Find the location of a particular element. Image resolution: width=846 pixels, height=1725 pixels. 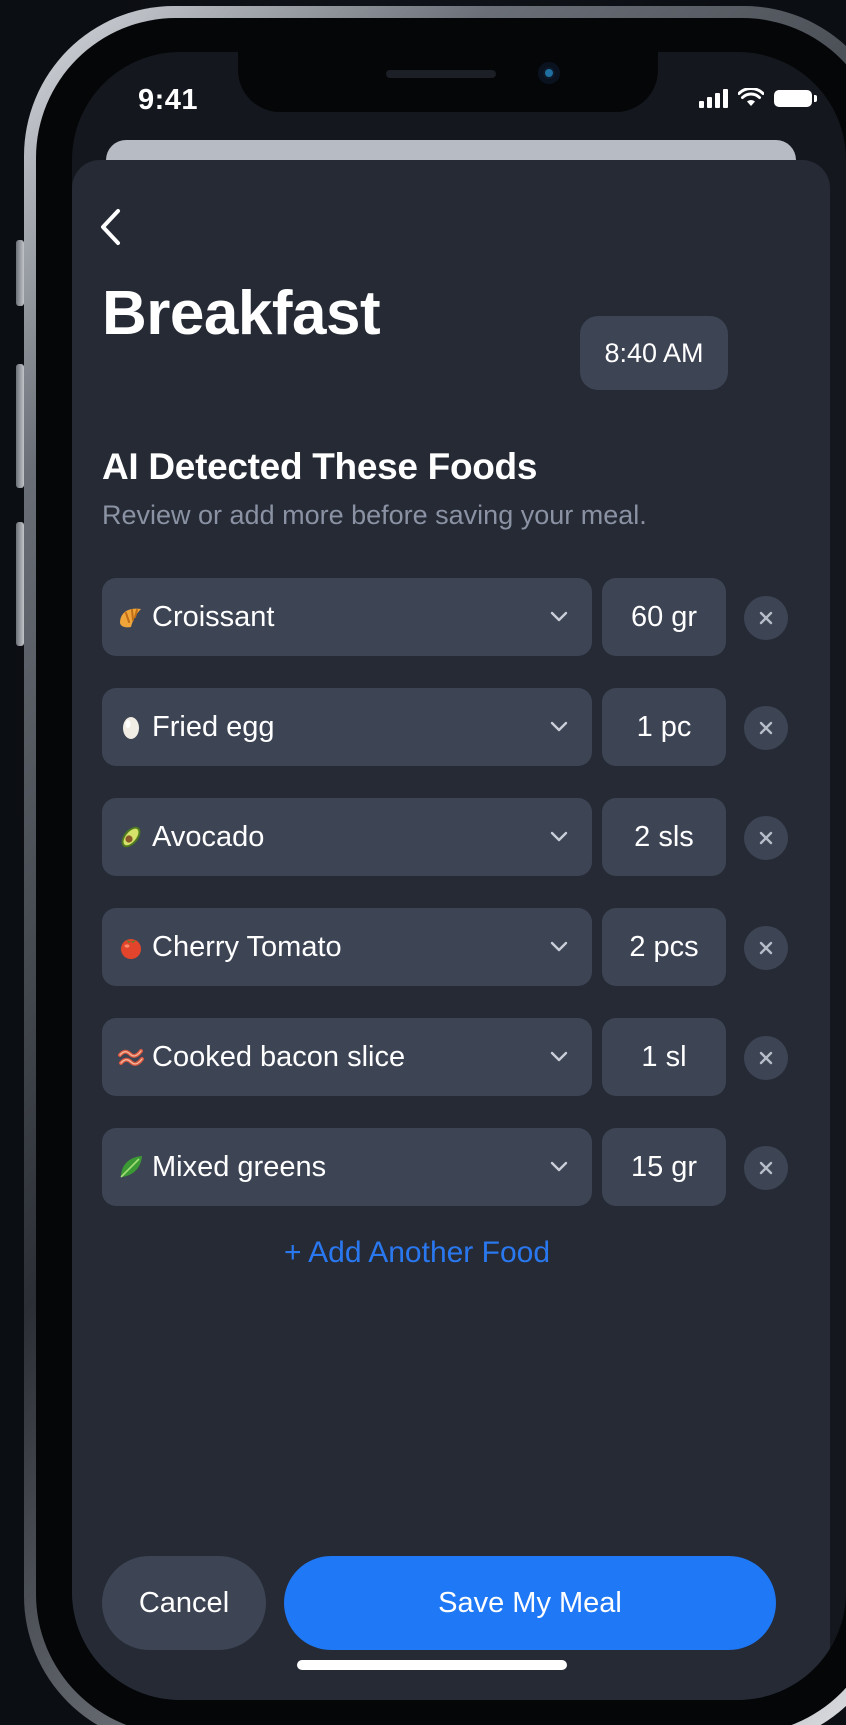

page-title: Breakfast is located at coordinates (241, 313).